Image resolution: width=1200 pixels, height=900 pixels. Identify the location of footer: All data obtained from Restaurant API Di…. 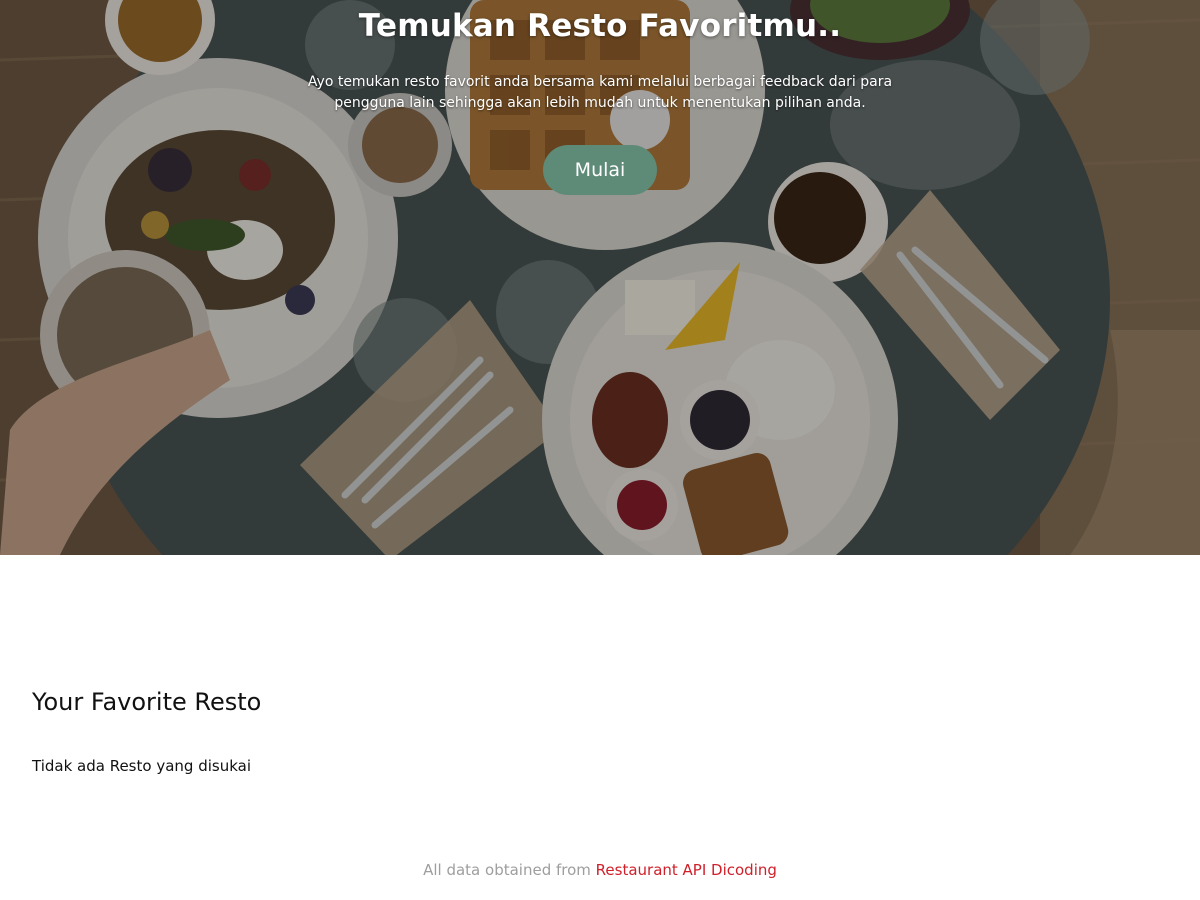
(600, 870).